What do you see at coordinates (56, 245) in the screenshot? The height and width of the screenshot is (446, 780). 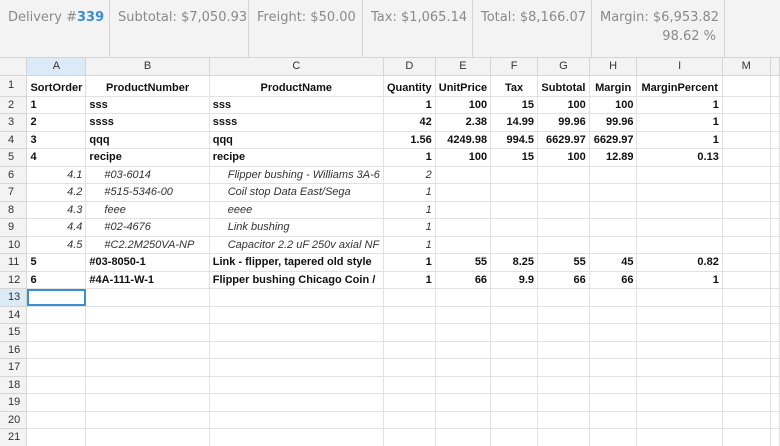 I see `cell-sortorder: 4.5` at bounding box center [56, 245].